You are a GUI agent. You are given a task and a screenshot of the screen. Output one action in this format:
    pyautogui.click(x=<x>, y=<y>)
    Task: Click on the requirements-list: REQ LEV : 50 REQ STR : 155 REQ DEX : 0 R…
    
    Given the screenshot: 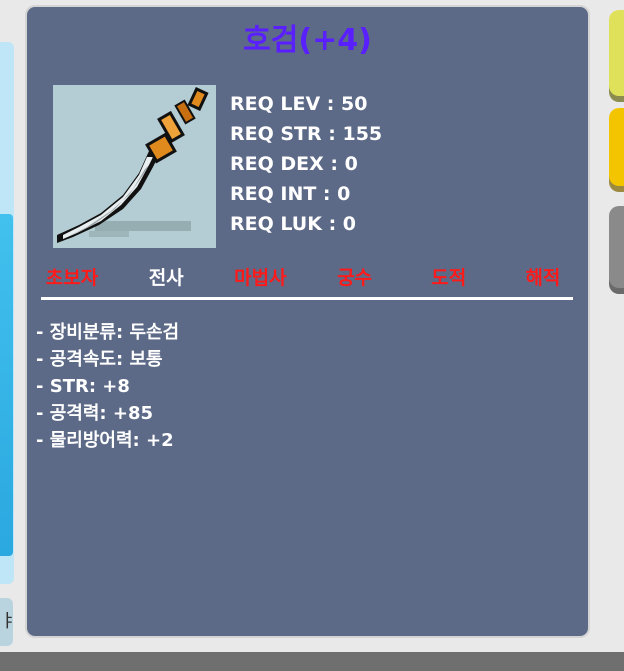 What is the action you would take?
    pyautogui.click(x=306, y=164)
    